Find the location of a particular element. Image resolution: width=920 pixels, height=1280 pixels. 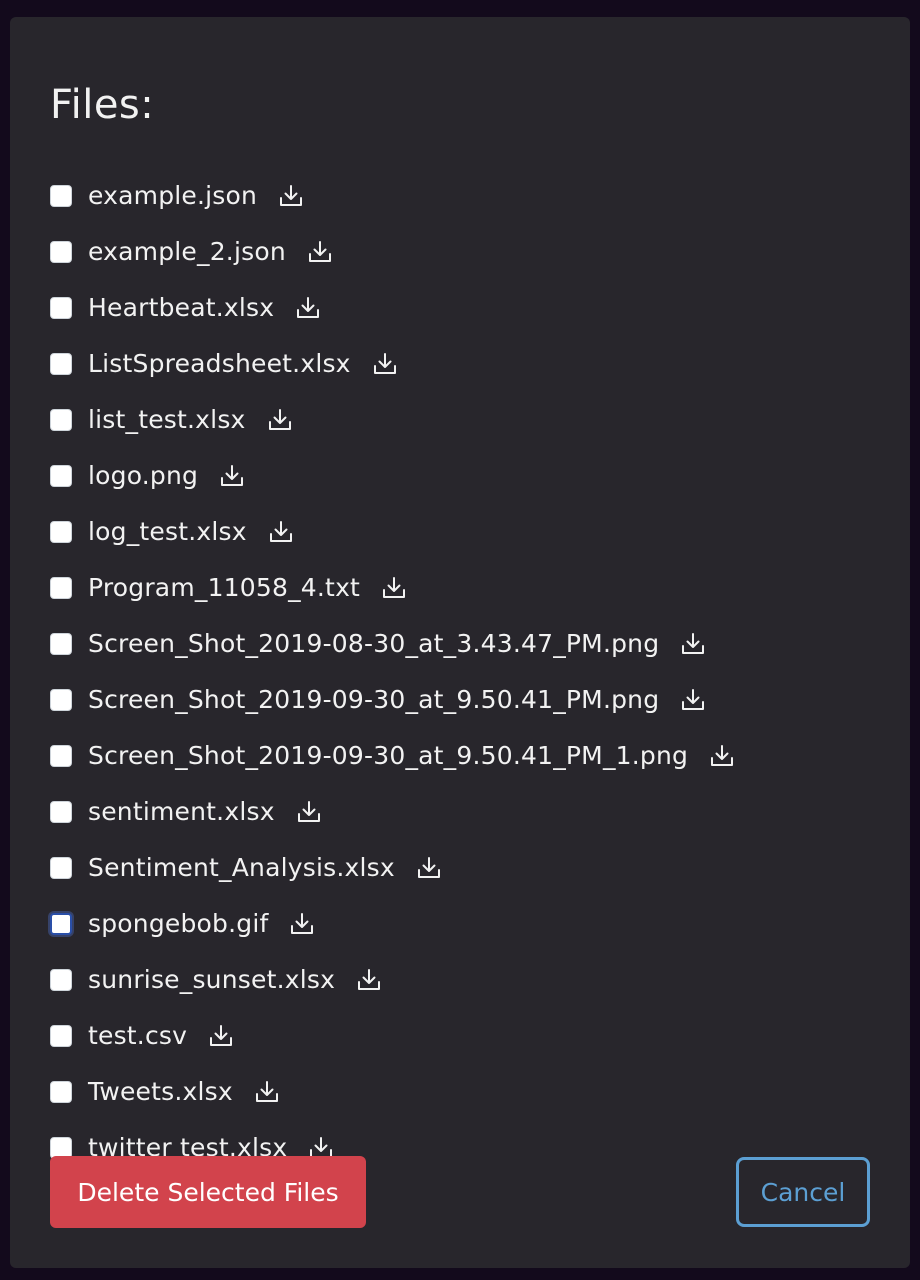

file-row: ListSpreadsheet.xlsx is located at coordinates (470, 364).